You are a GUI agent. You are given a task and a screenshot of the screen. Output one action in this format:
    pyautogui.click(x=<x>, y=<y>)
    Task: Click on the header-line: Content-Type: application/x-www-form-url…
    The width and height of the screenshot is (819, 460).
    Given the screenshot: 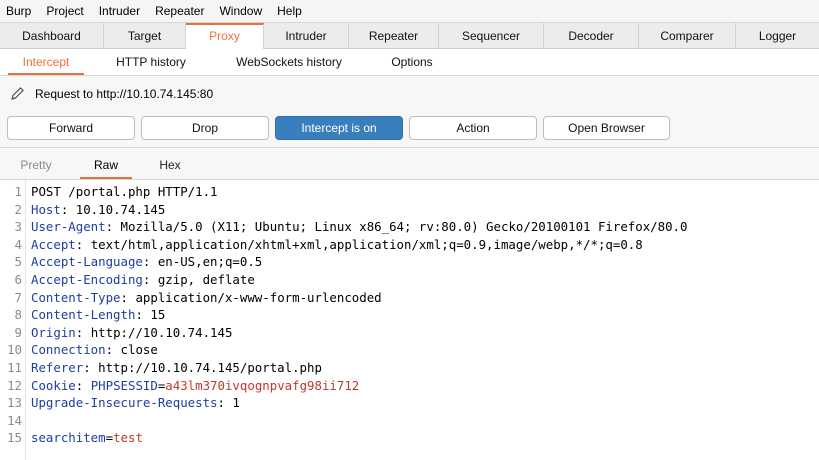 What is the action you would take?
    pyautogui.click(x=206, y=297)
    